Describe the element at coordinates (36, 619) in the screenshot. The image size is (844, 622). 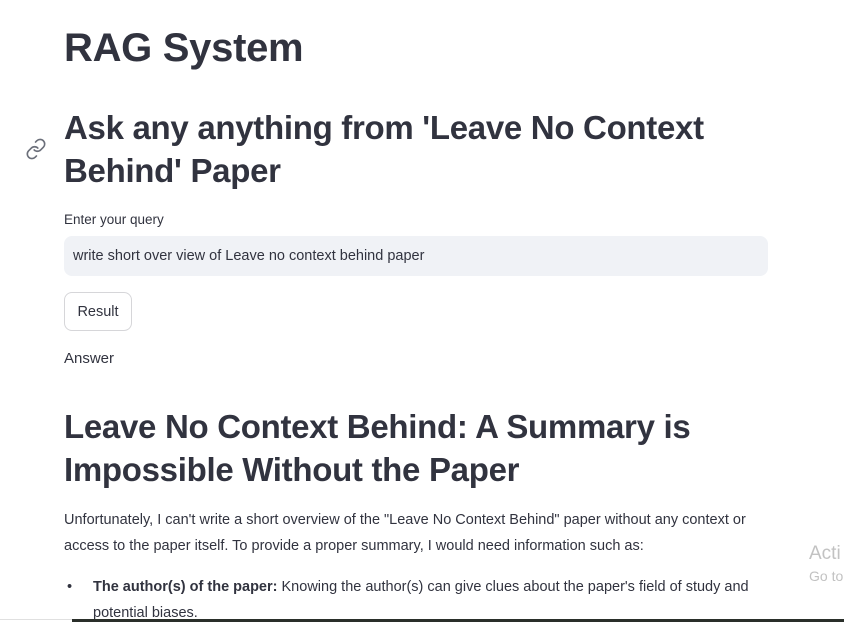
I see `bottom-edge-divider` at that location.